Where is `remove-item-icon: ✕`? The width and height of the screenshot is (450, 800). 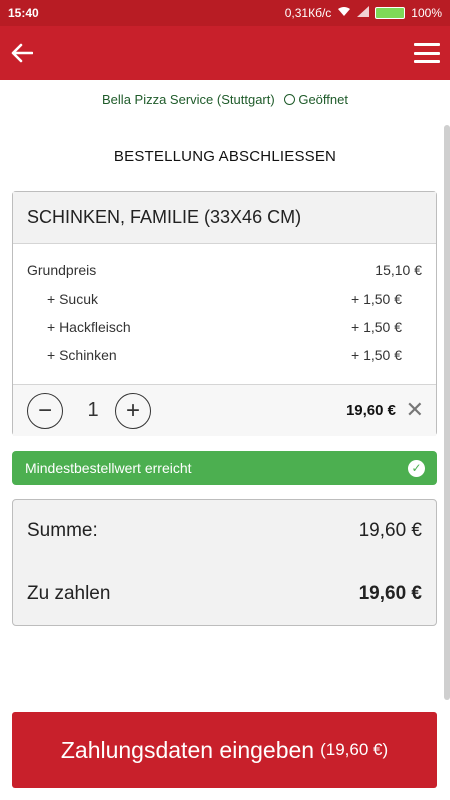 remove-item-icon: ✕ is located at coordinates (415, 410).